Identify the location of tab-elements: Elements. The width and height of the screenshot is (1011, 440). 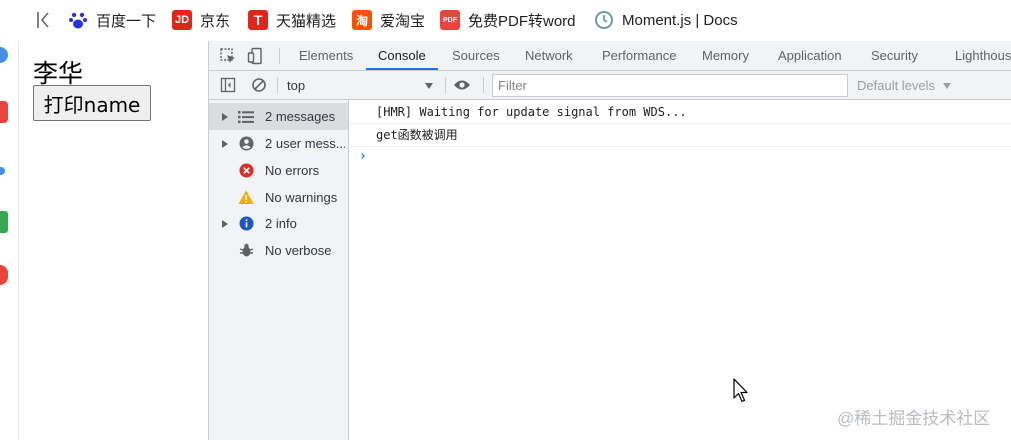
(326, 56).